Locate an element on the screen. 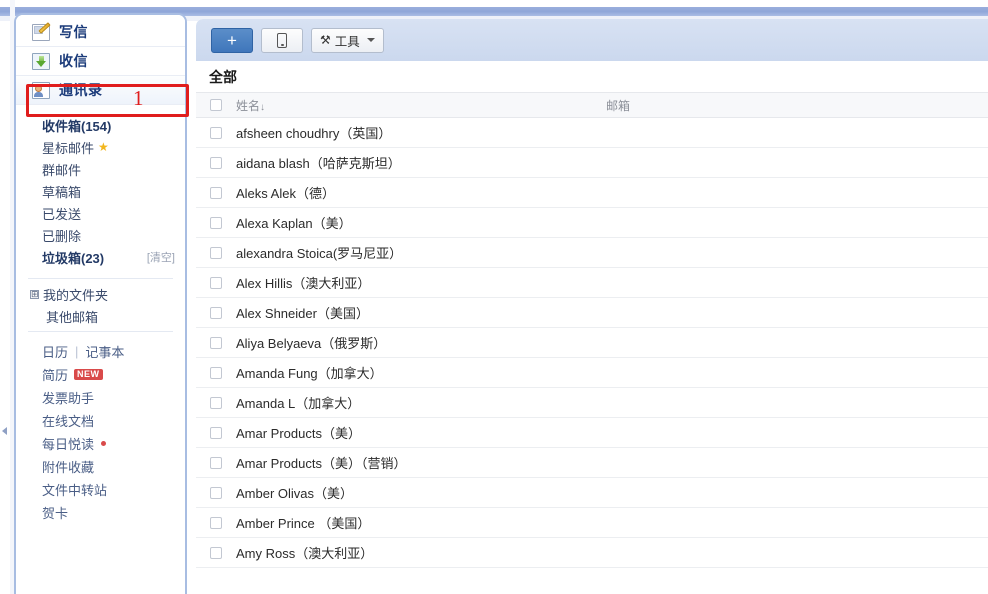 This screenshot has height=594, width=988. contacts-table-header: 姓名↓ 邮箱 is located at coordinates (592, 105).